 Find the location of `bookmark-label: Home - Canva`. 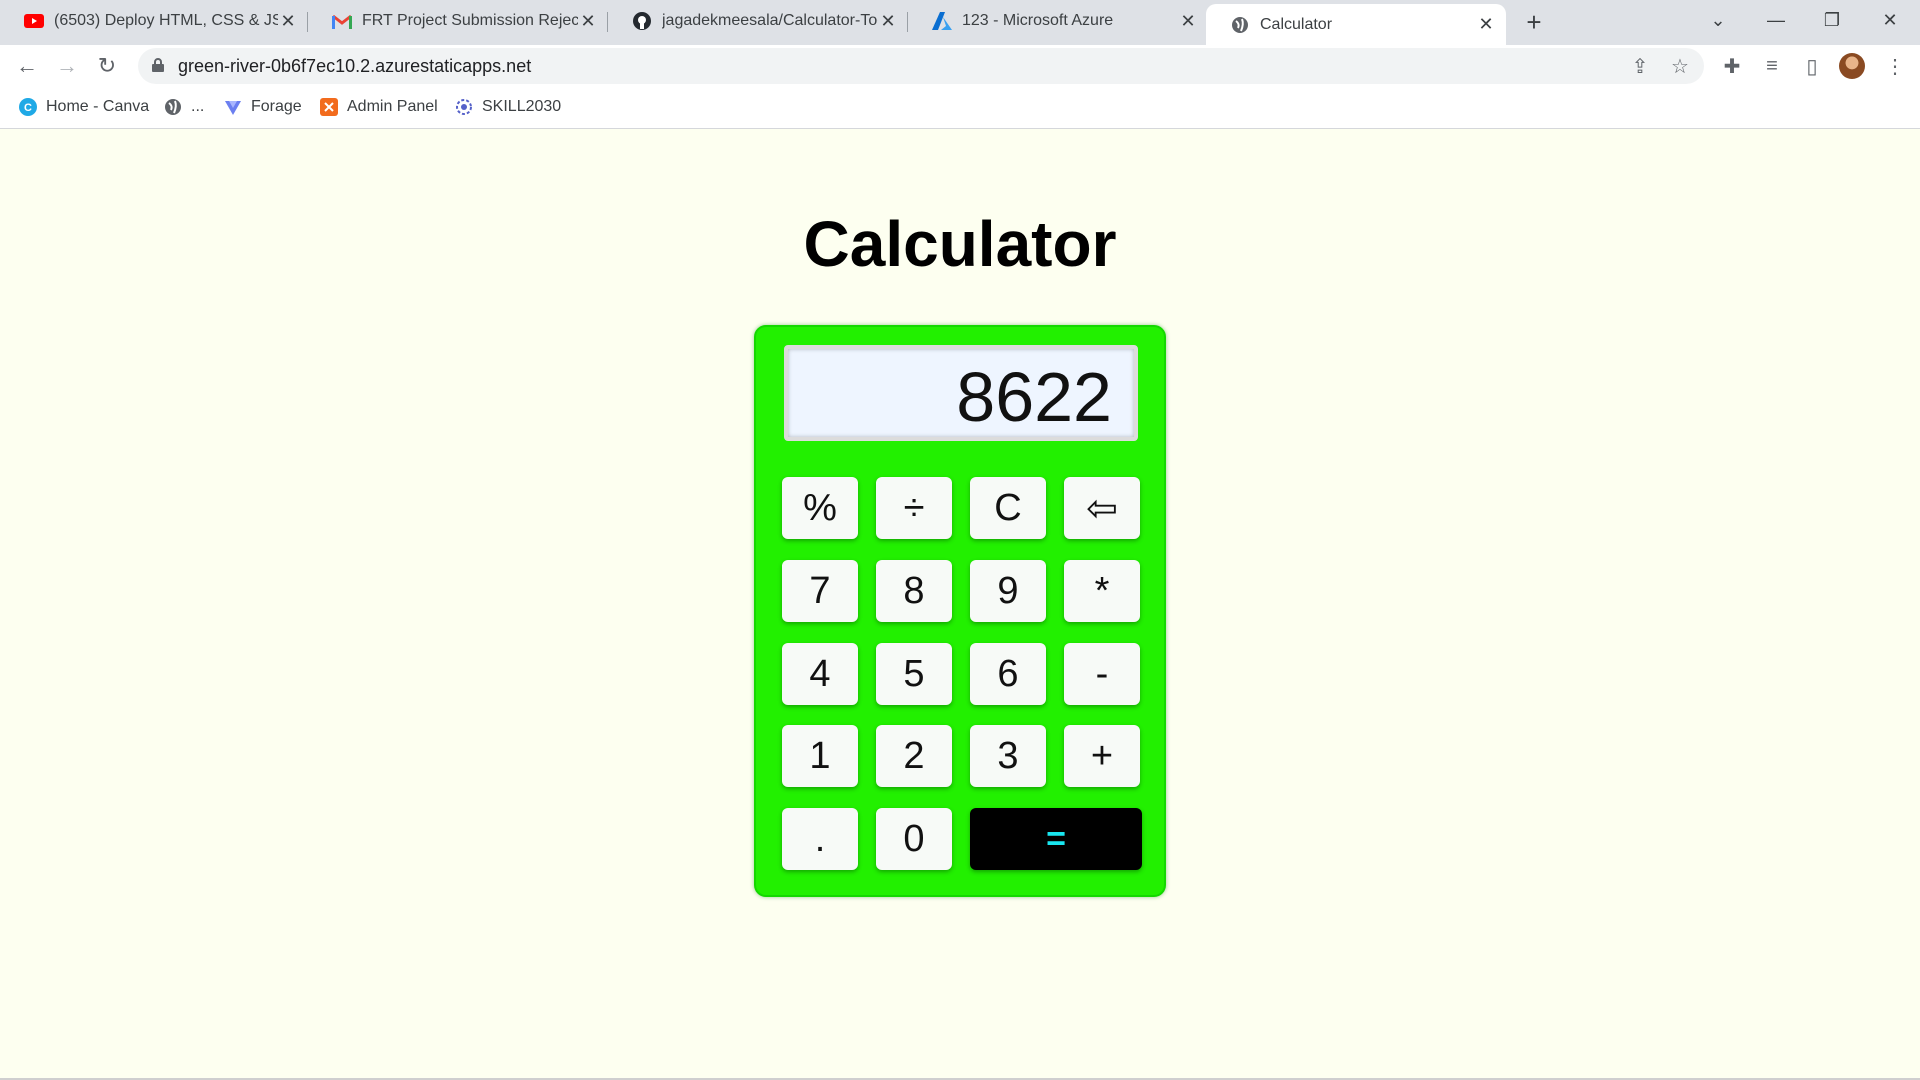

bookmark-label: Home - Canva is located at coordinates (98, 106).